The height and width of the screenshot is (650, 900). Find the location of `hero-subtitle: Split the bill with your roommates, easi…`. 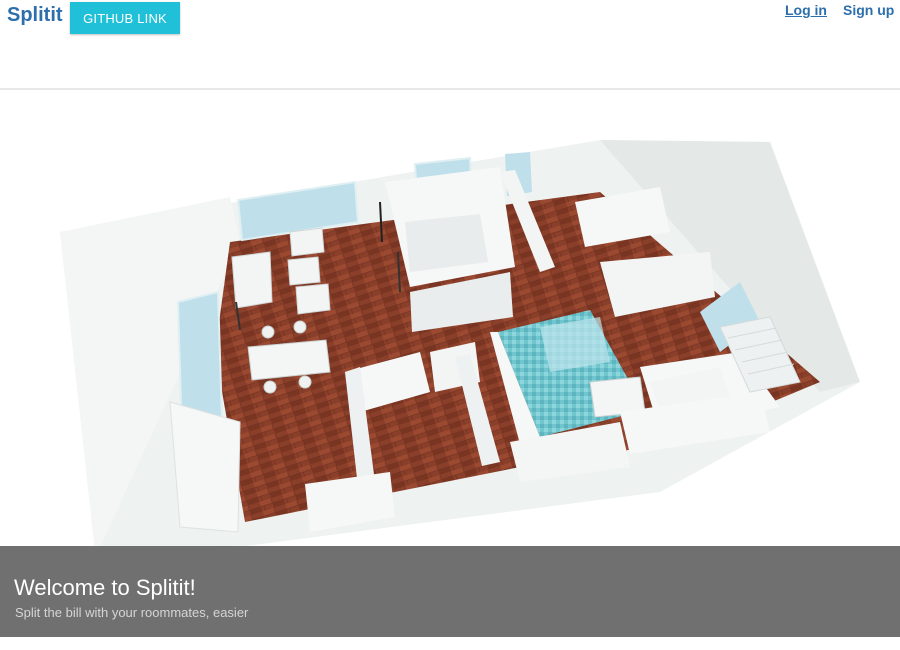

hero-subtitle: Split the bill with your roommates, easi… is located at coordinates (132, 612).